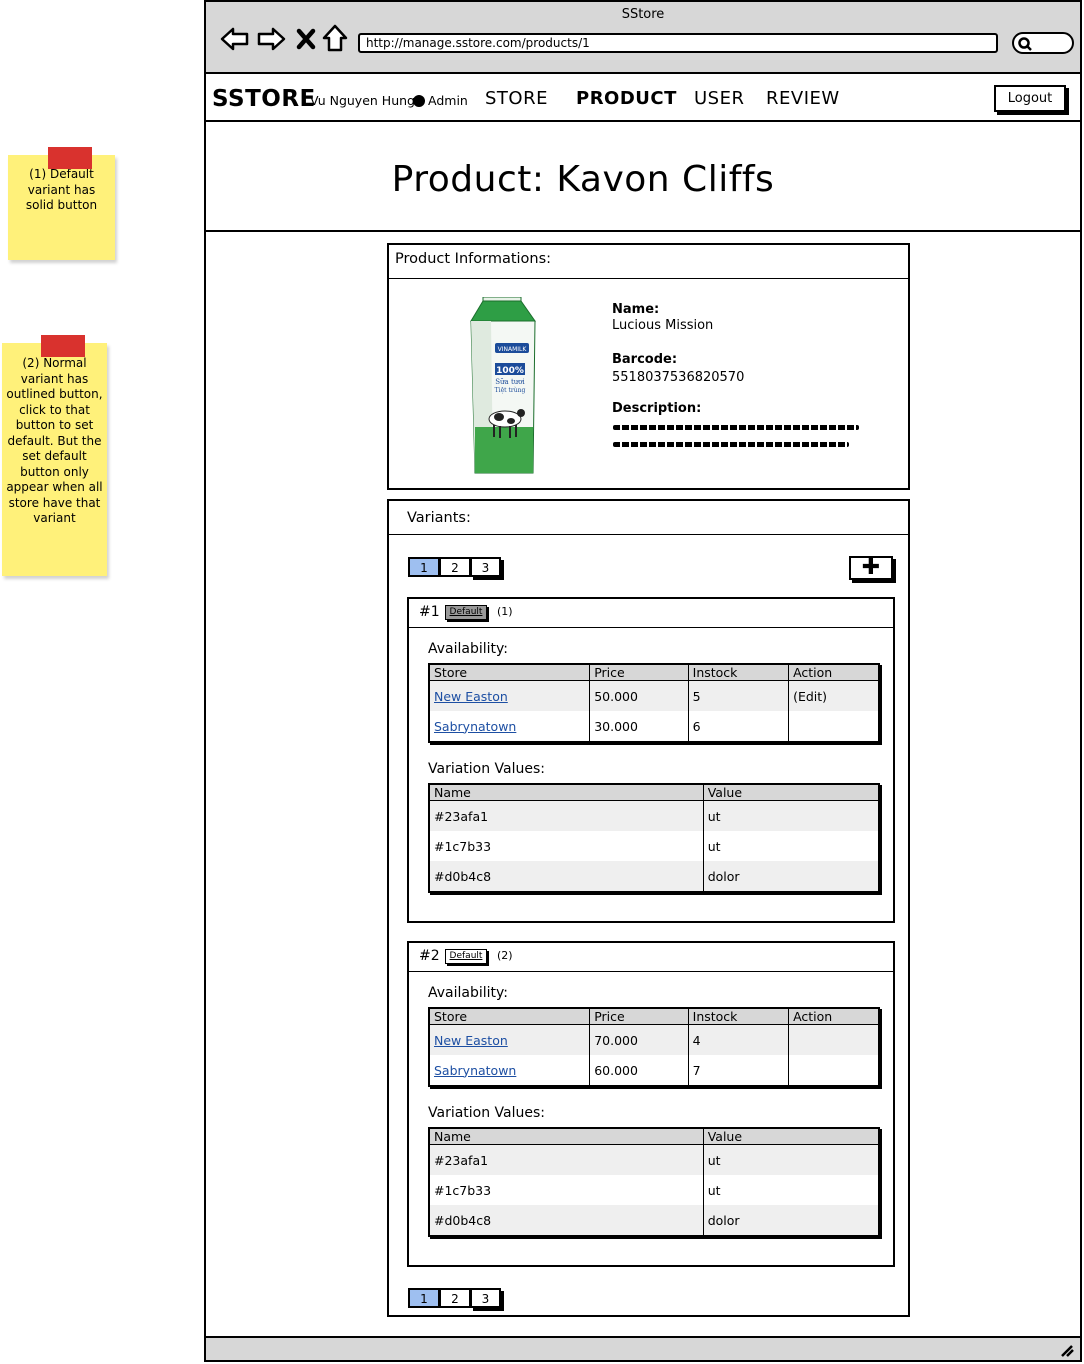 This screenshot has height=1364, width=1084. I want to click on brand-logo: SSTORE, so click(264, 99).